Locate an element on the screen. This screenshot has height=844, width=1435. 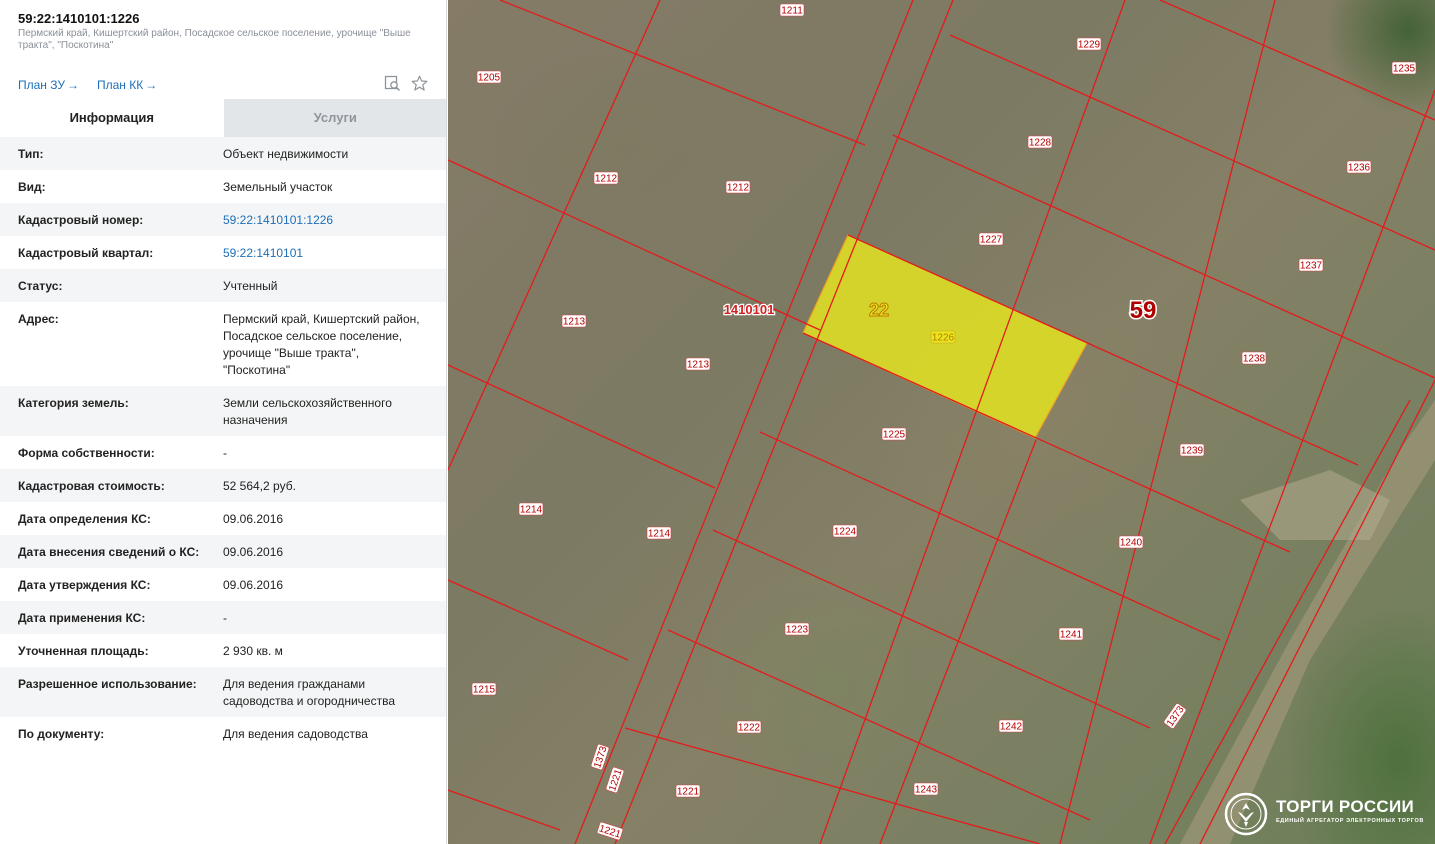
tab-services: Услуги is located at coordinates (334, 118).